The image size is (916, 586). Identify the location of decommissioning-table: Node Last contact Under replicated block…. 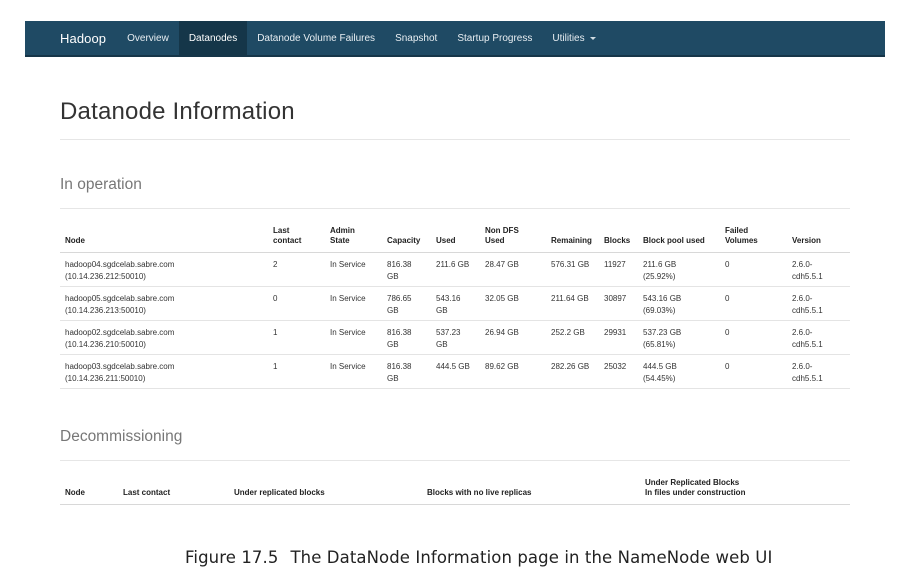
(455, 491).